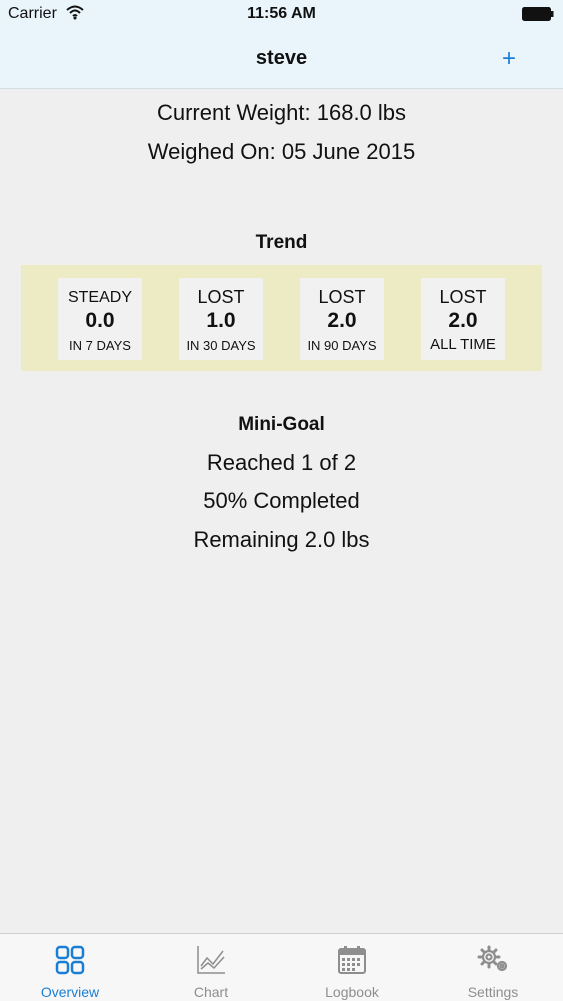 Image resolution: width=563 pixels, height=1001 pixels. What do you see at coordinates (281, 58) in the screenshot?
I see `page-title: steve` at bounding box center [281, 58].